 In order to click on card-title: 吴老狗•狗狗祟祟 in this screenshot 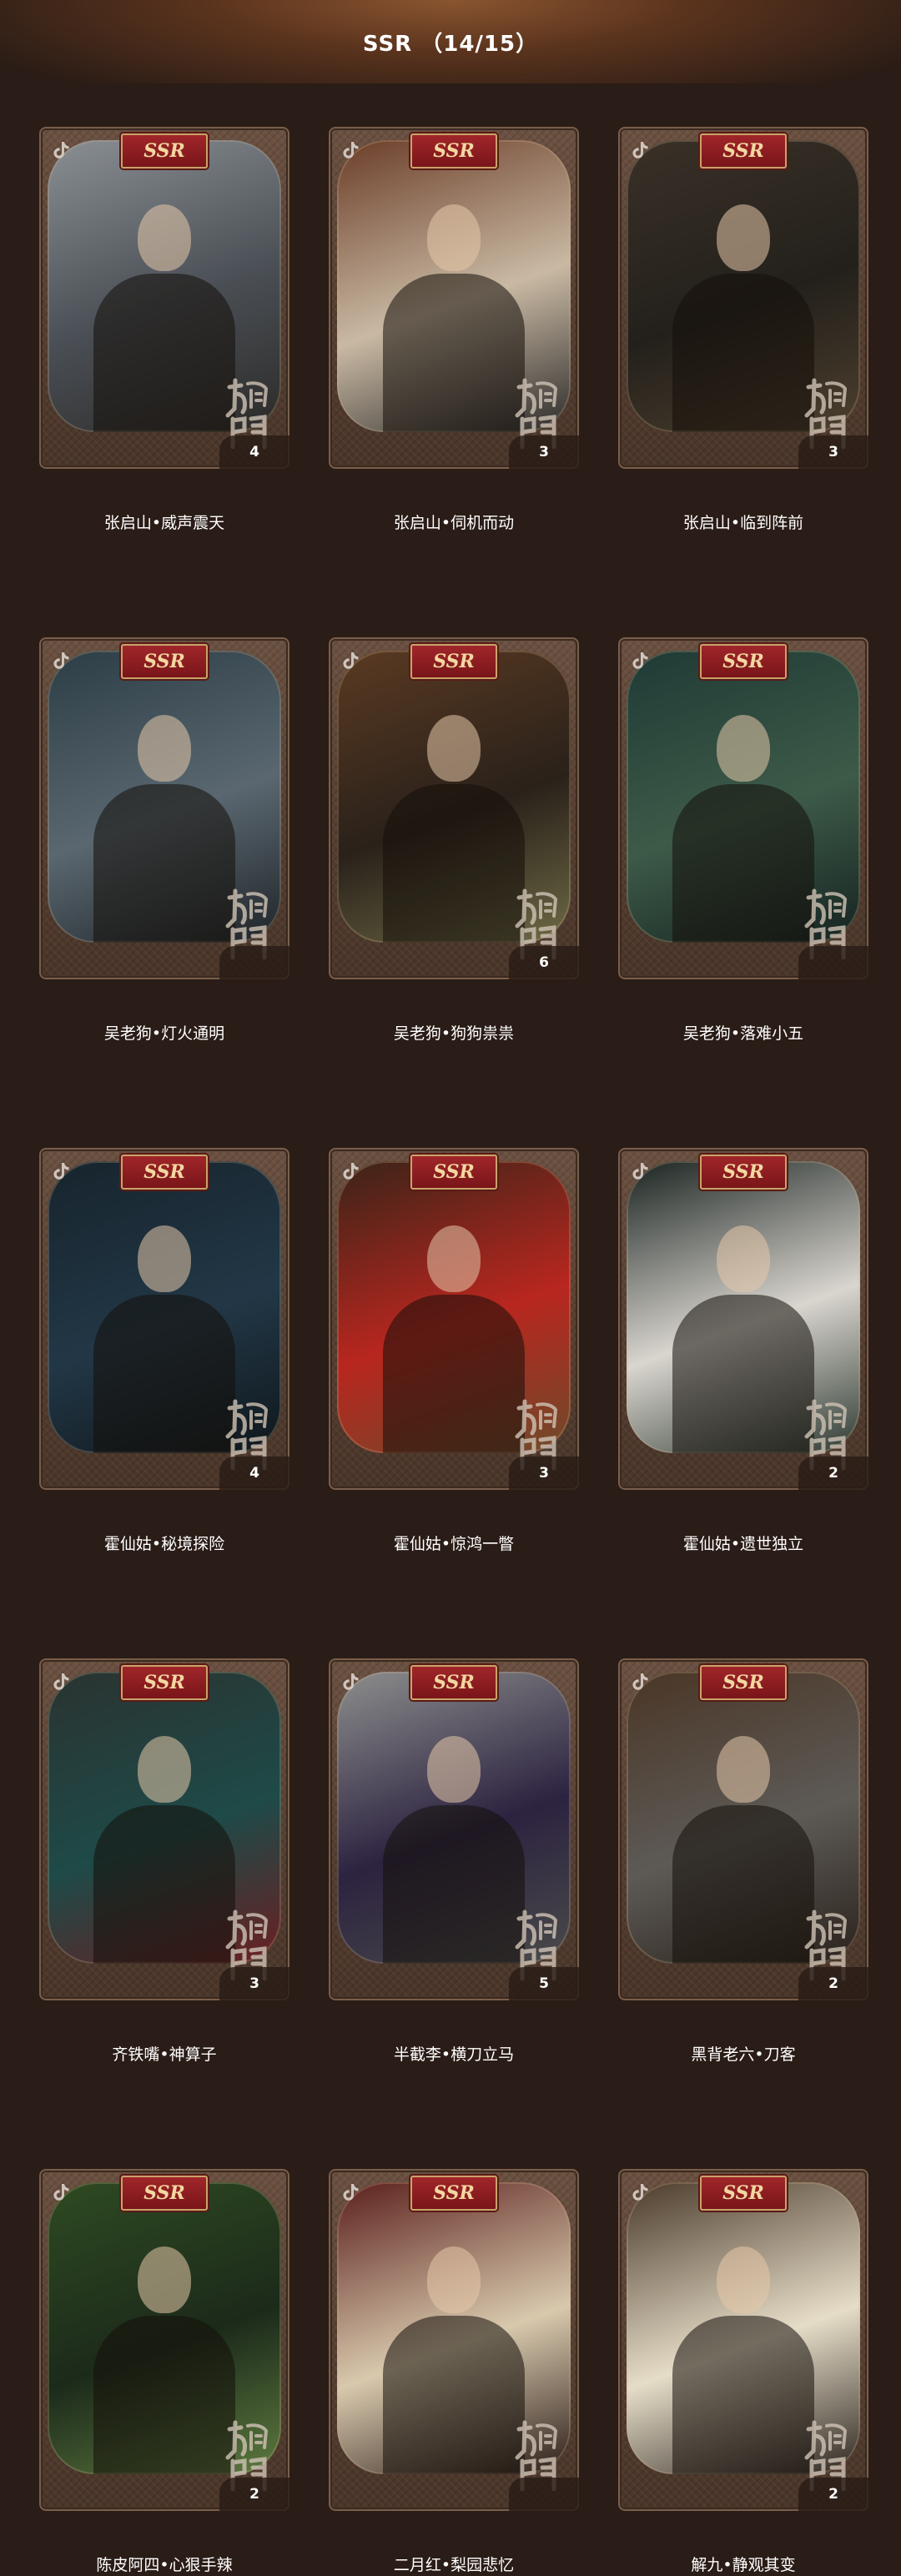, I will do `click(454, 1033)`.